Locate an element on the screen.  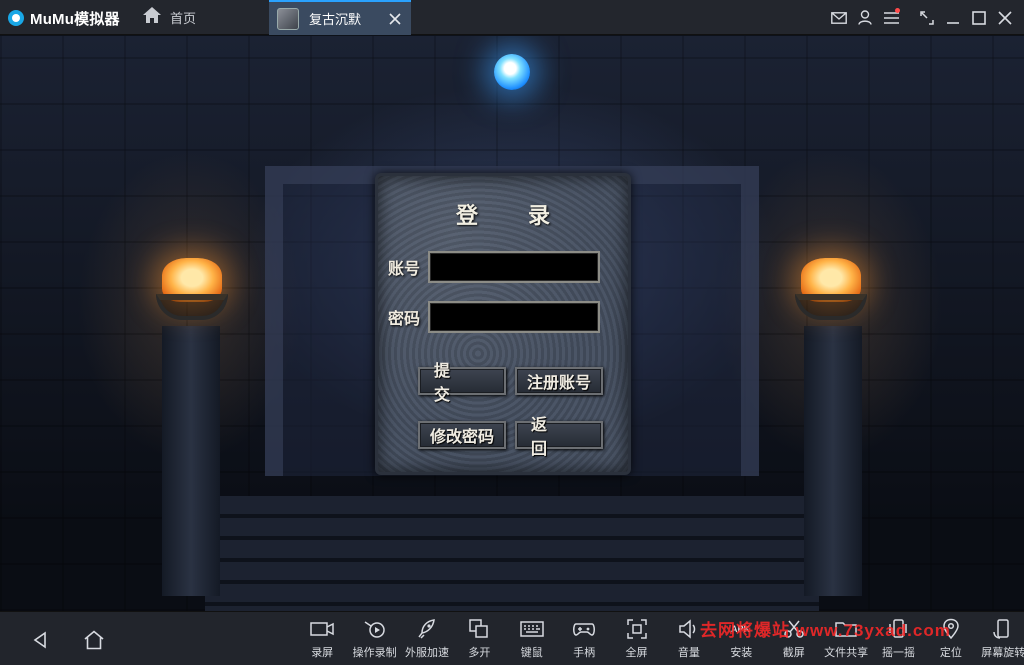
login-title: 登 录 is located at coordinates (514, 215).